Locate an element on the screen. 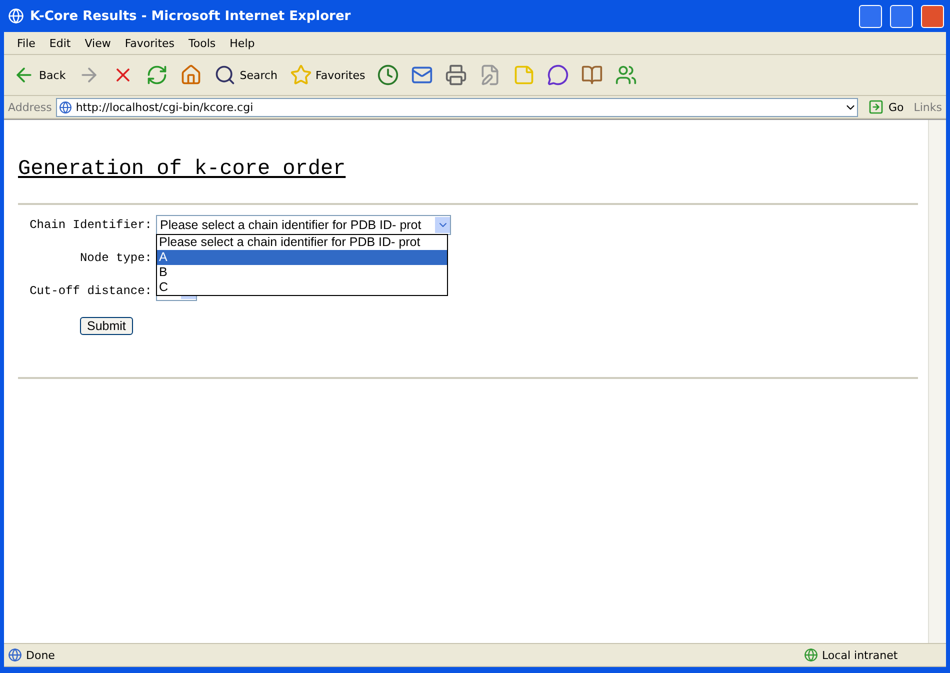 This screenshot has height=673, width=950. menu-item: Edit is located at coordinates (60, 43).